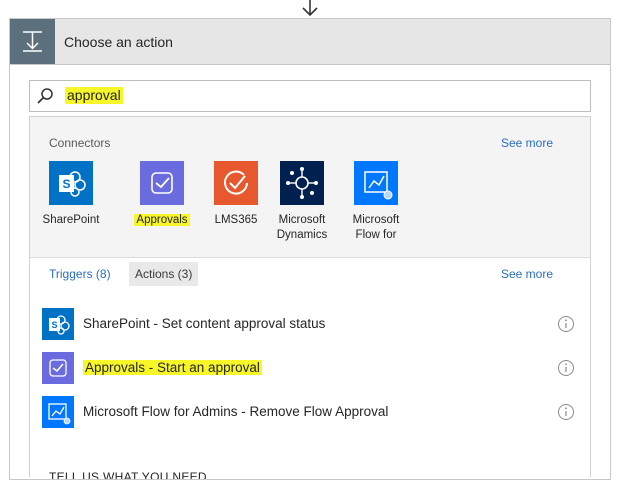 Image resolution: width=623 pixels, height=480 pixels. What do you see at coordinates (94, 95) in the screenshot?
I see `search-input: approval` at bounding box center [94, 95].